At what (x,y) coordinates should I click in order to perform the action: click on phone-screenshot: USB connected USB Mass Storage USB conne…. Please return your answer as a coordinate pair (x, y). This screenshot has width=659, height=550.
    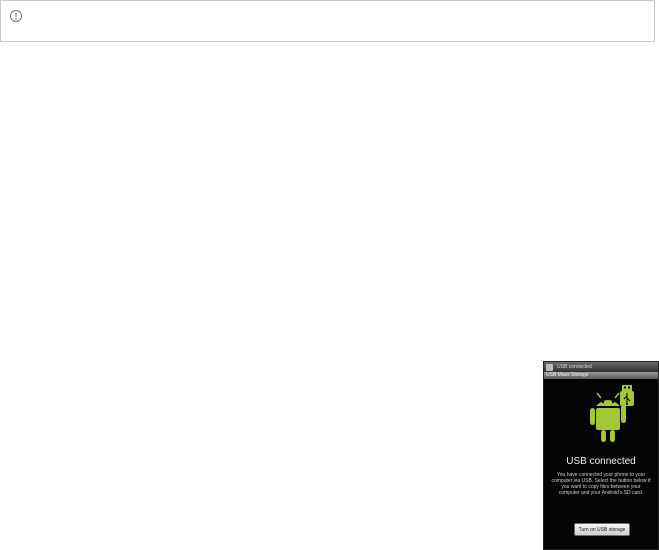
    Looking at the image, I should click on (601, 455).